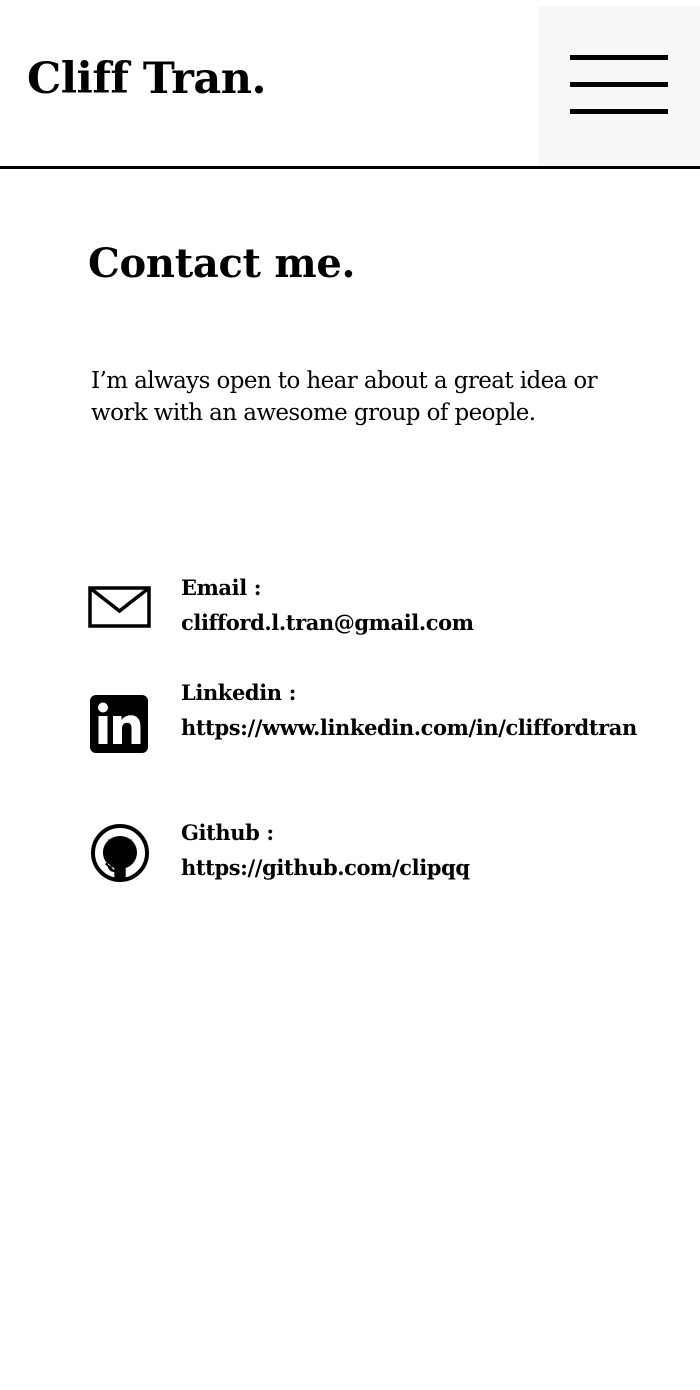 Image resolution: width=700 pixels, height=1390 pixels. Describe the element at coordinates (221, 587) in the screenshot. I see `email-label: Email :` at that location.